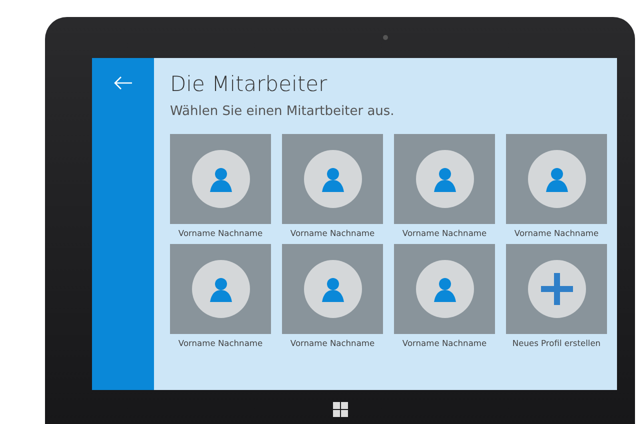  Describe the element at coordinates (385, 37) in the screenshot. I see `camera-icon` at that location.